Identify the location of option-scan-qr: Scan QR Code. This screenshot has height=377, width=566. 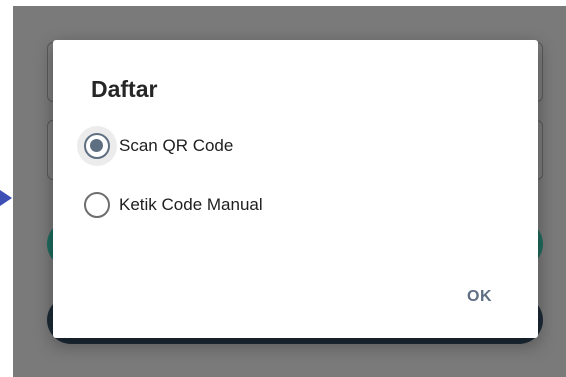
(155, 146).